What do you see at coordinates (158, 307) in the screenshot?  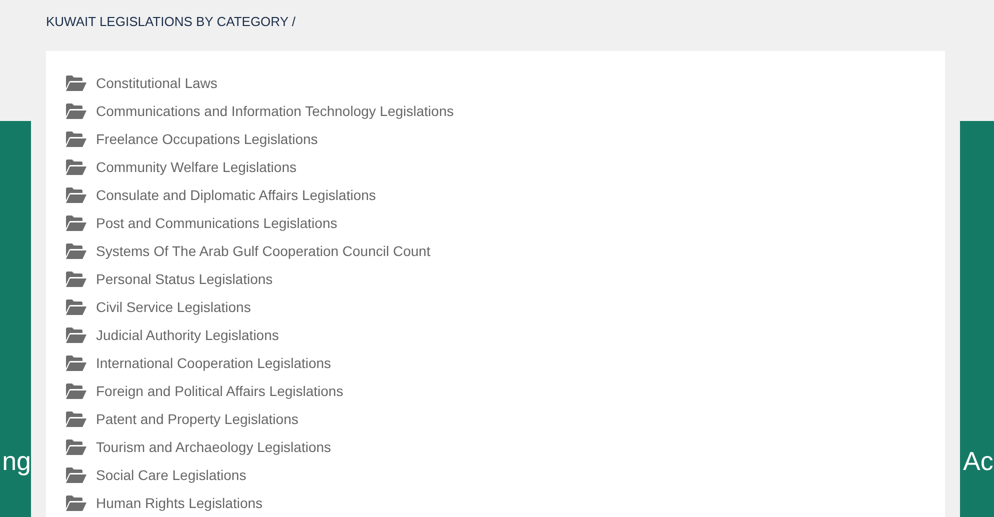 I see `category-link: Civil Service Legislations` at bounding box center [158, 307].